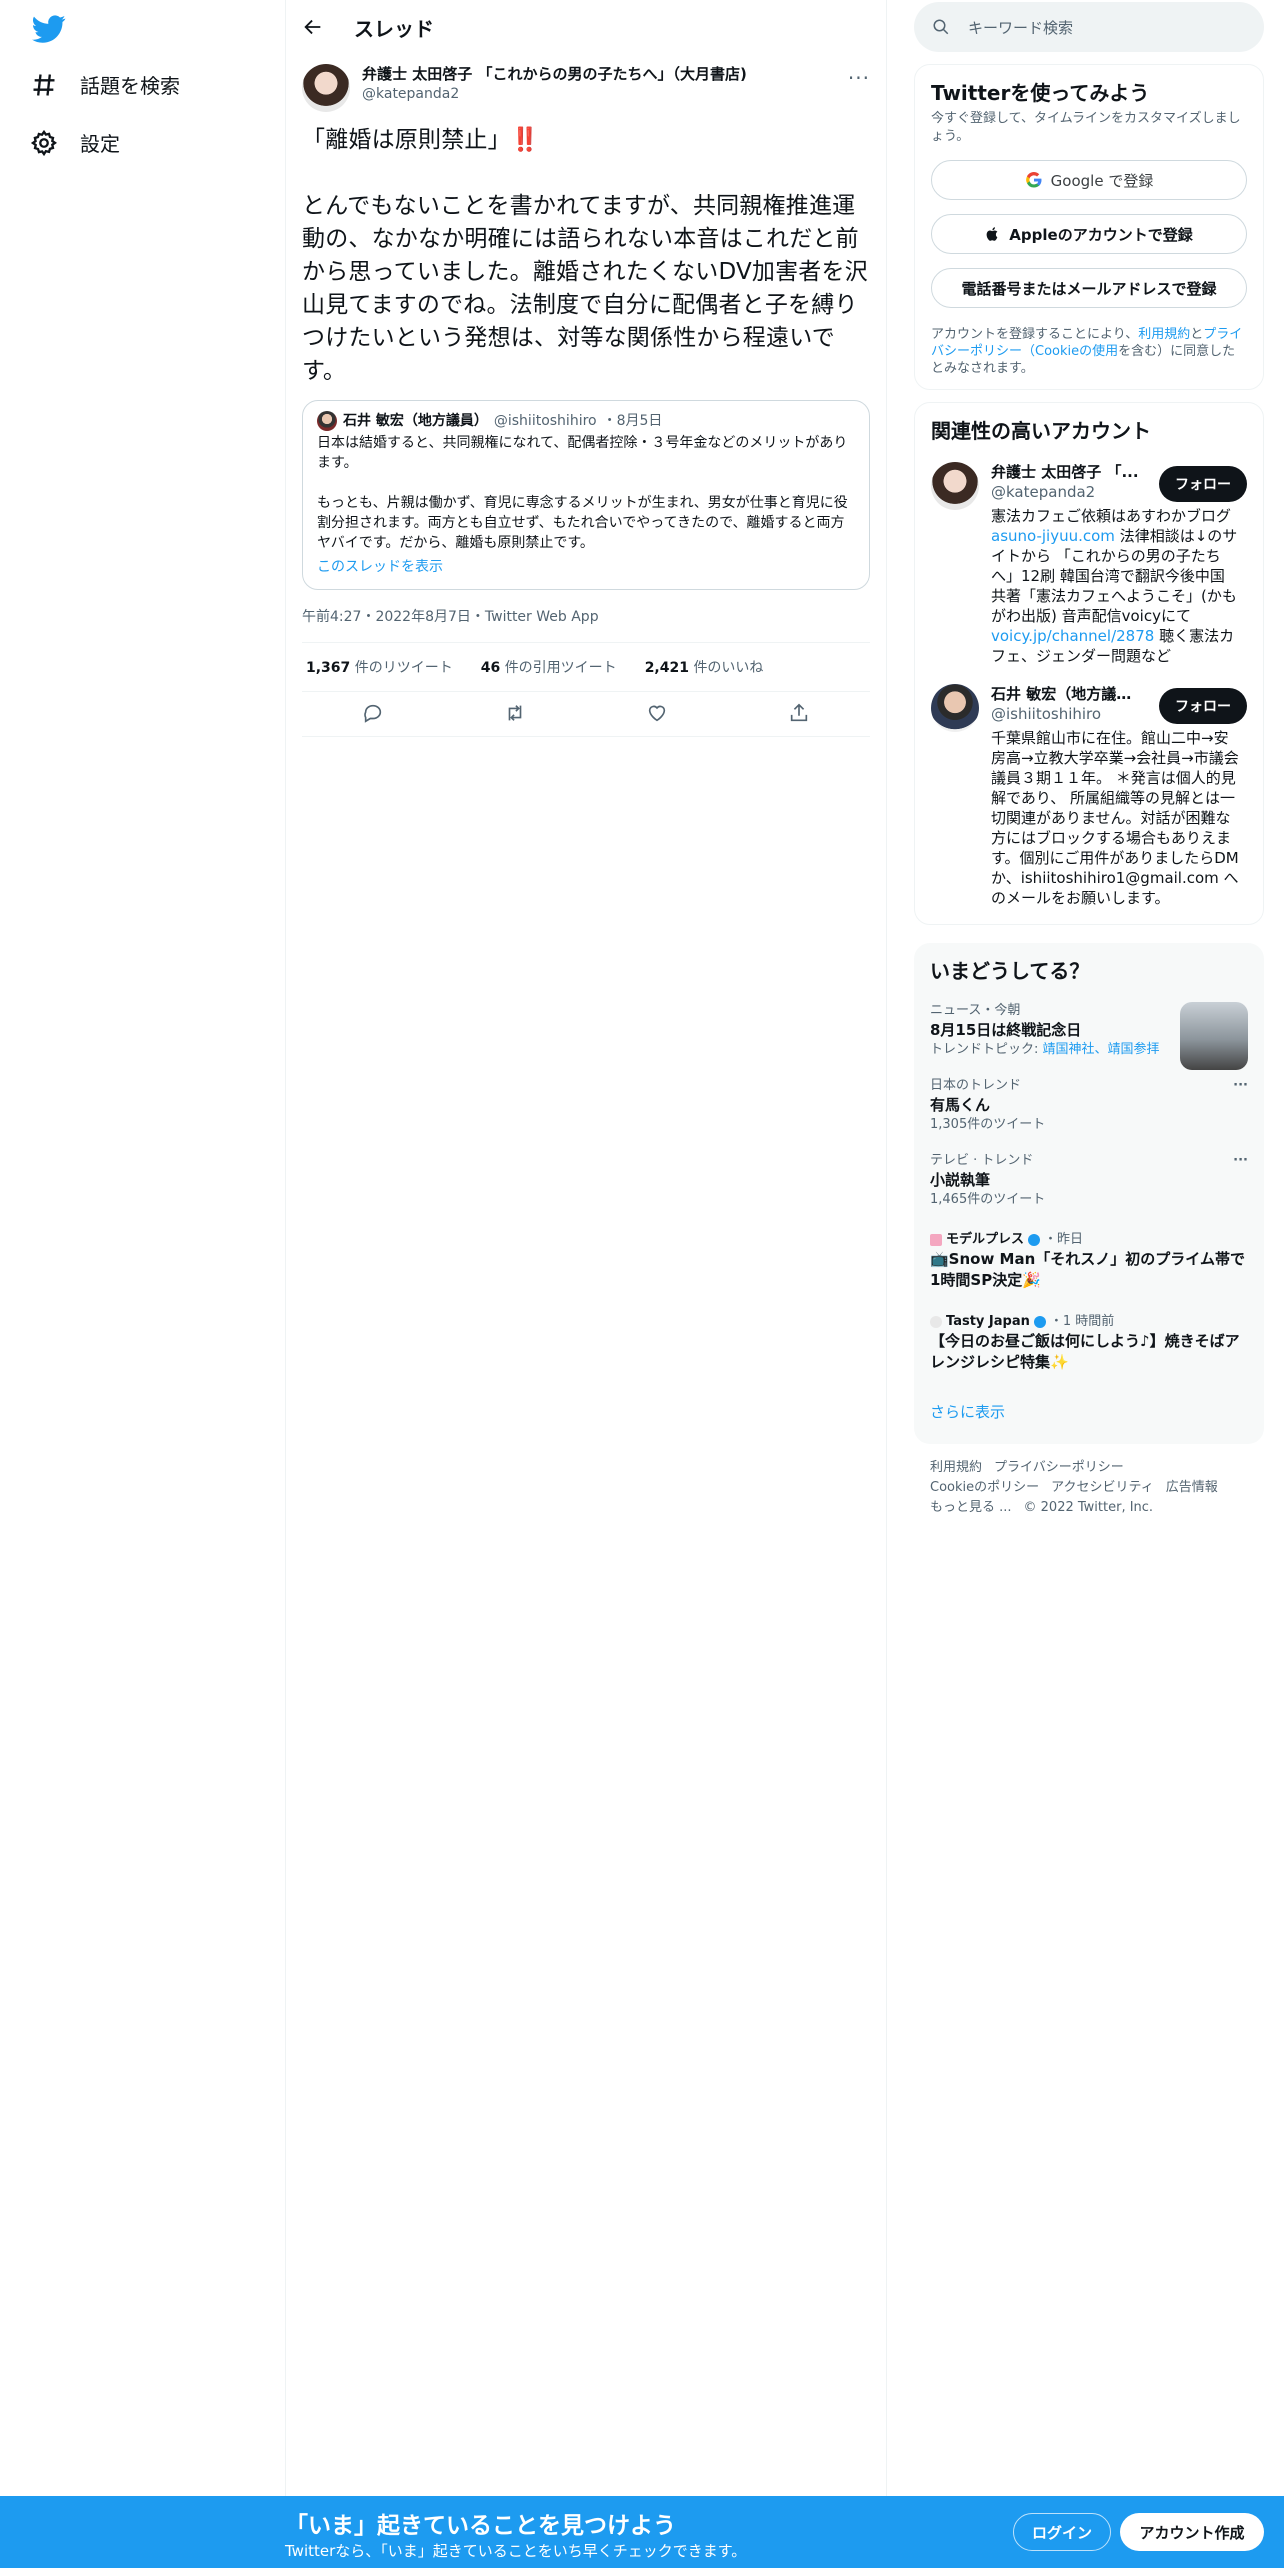  What do you see at coordinates (554, 94) in the screenshot?
I see `author-handle: @katepanda2` at bounding box center [554, 94].